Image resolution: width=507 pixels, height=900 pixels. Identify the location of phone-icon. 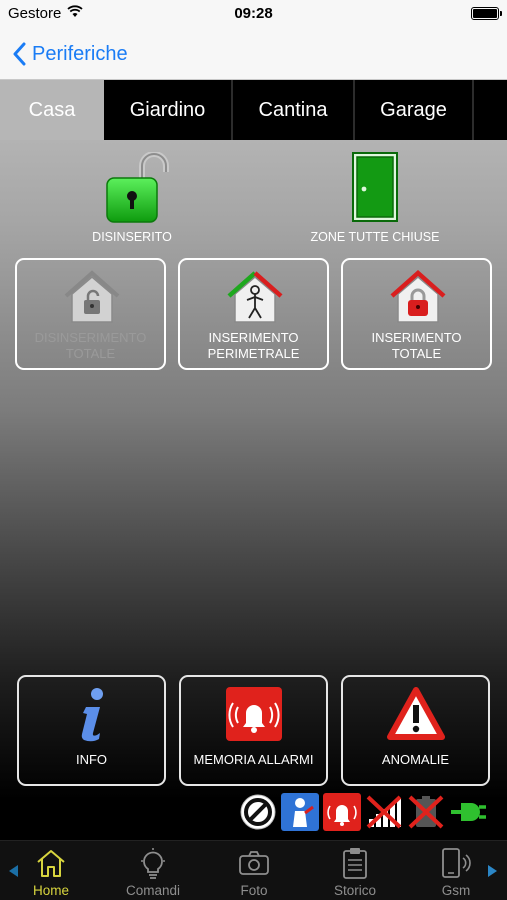
(456, 863).